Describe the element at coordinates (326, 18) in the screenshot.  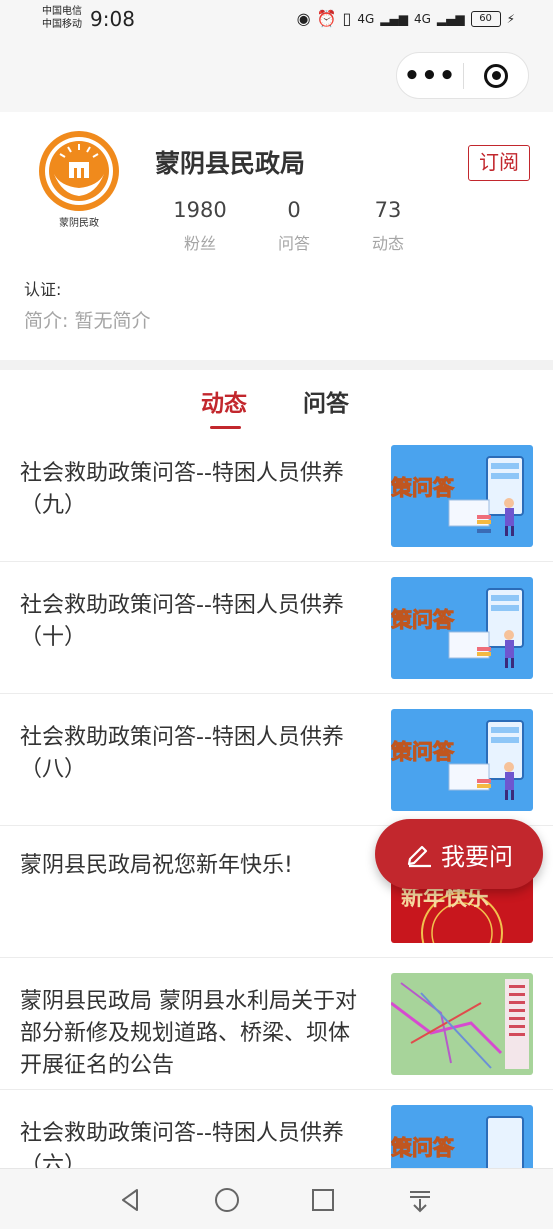
I see `alarm-icon: ⏰` at that location.